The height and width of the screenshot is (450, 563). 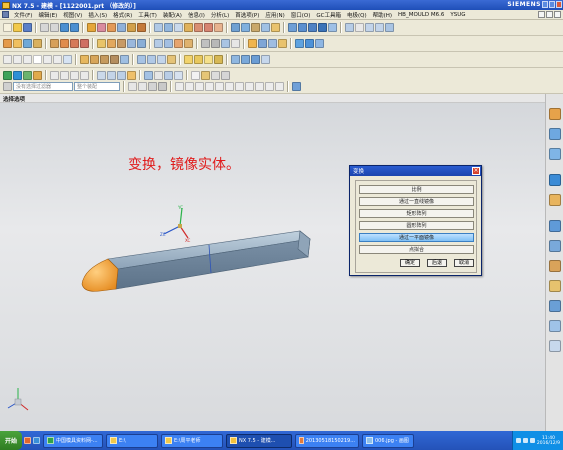 I want to click on dialog-title-bar: 变换 ×, so click(x=415, y=171).